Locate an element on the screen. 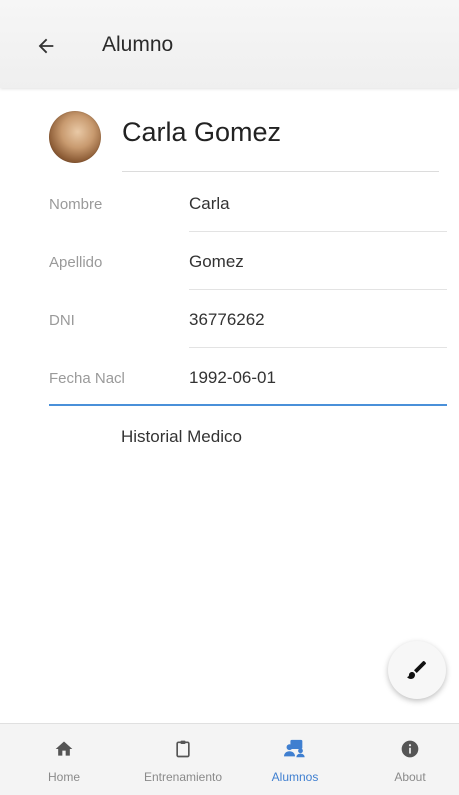 Image resolution: width=459 pixels, height=795 pixels. home-icon-wrap is located at coordinates (64, 749).